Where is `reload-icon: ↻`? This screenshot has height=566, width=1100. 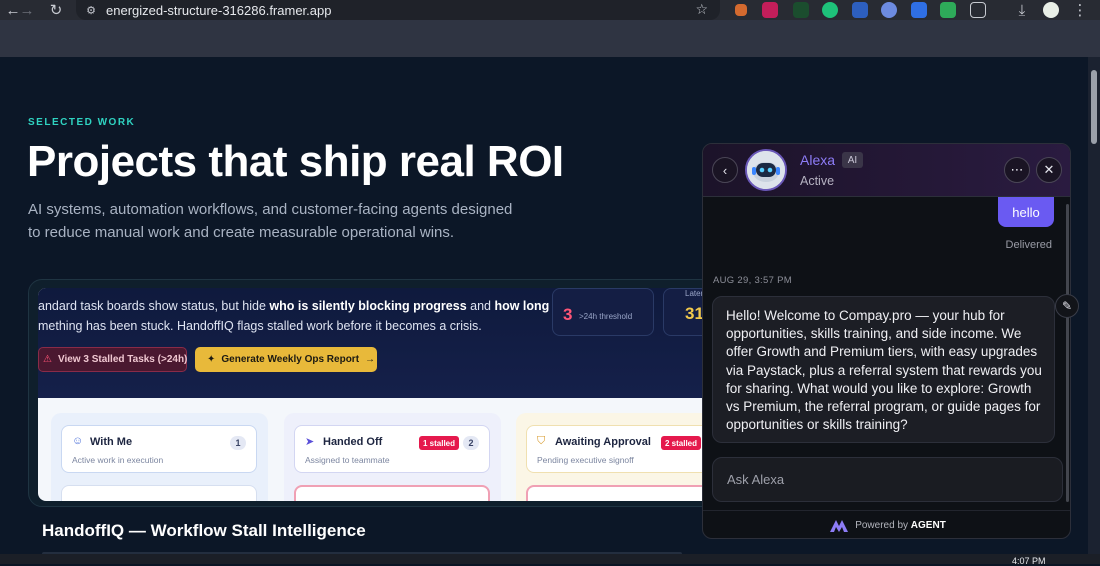
reload-icon: ↻ is located at coordinates (56, 10).